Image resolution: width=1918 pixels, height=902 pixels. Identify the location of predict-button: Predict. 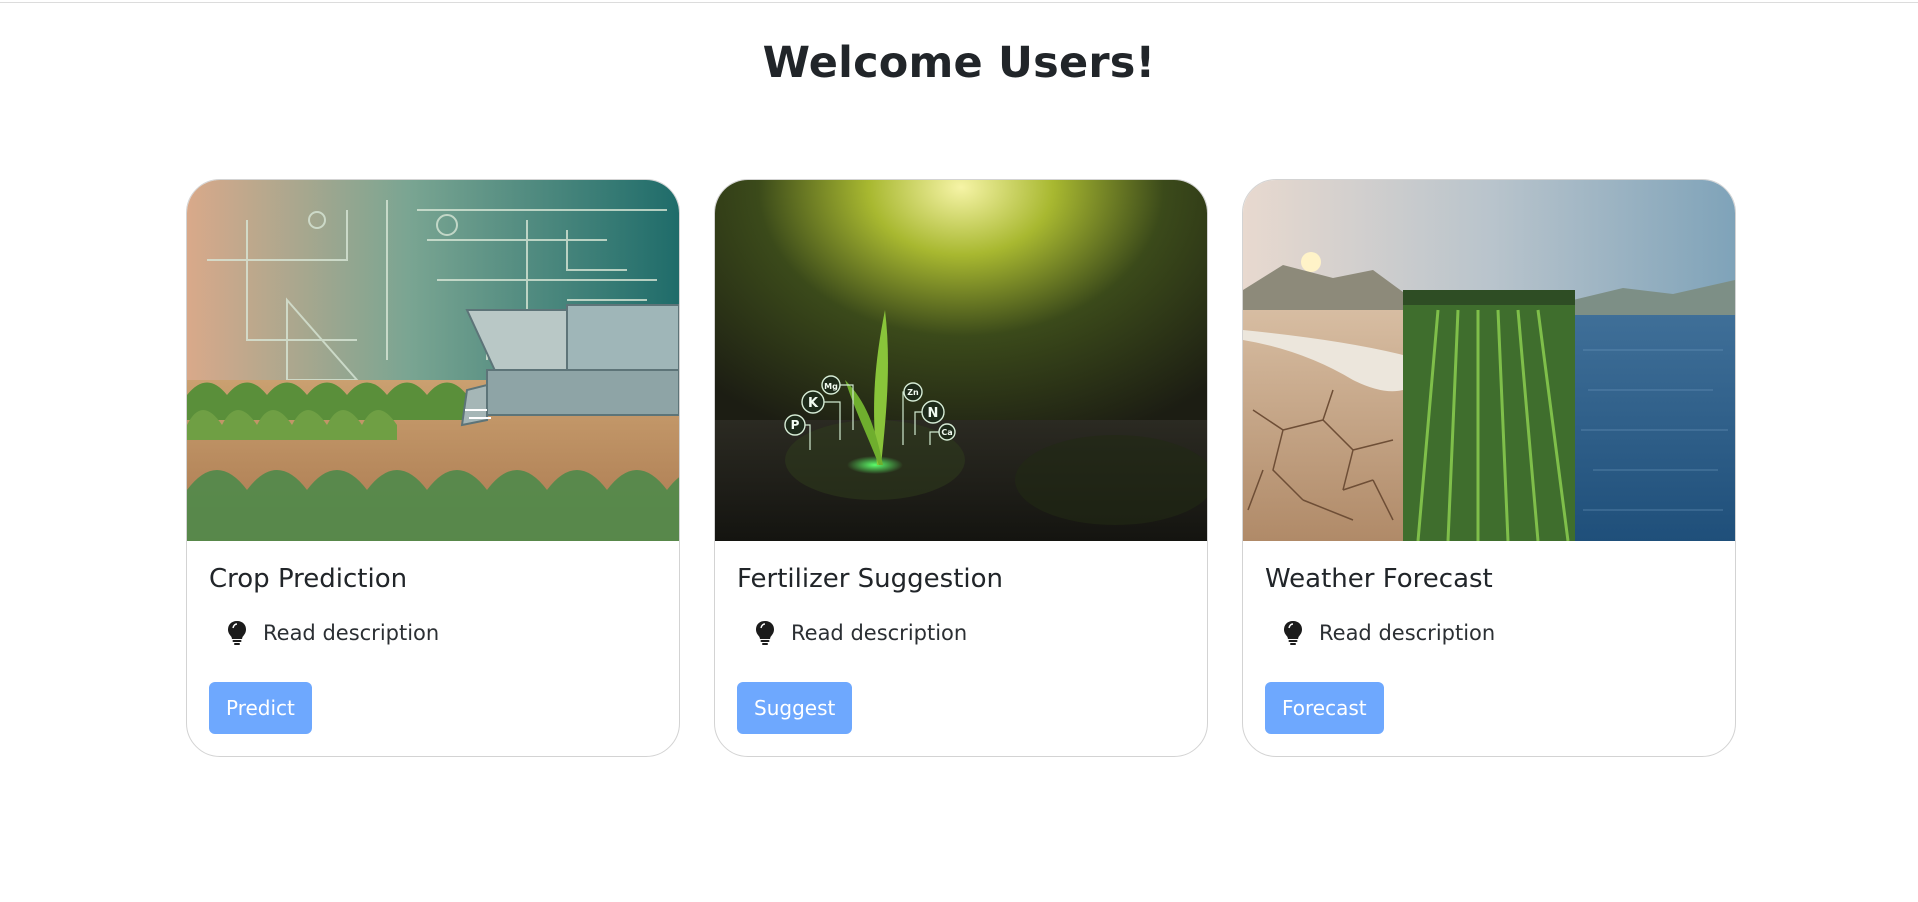
(260, 708).